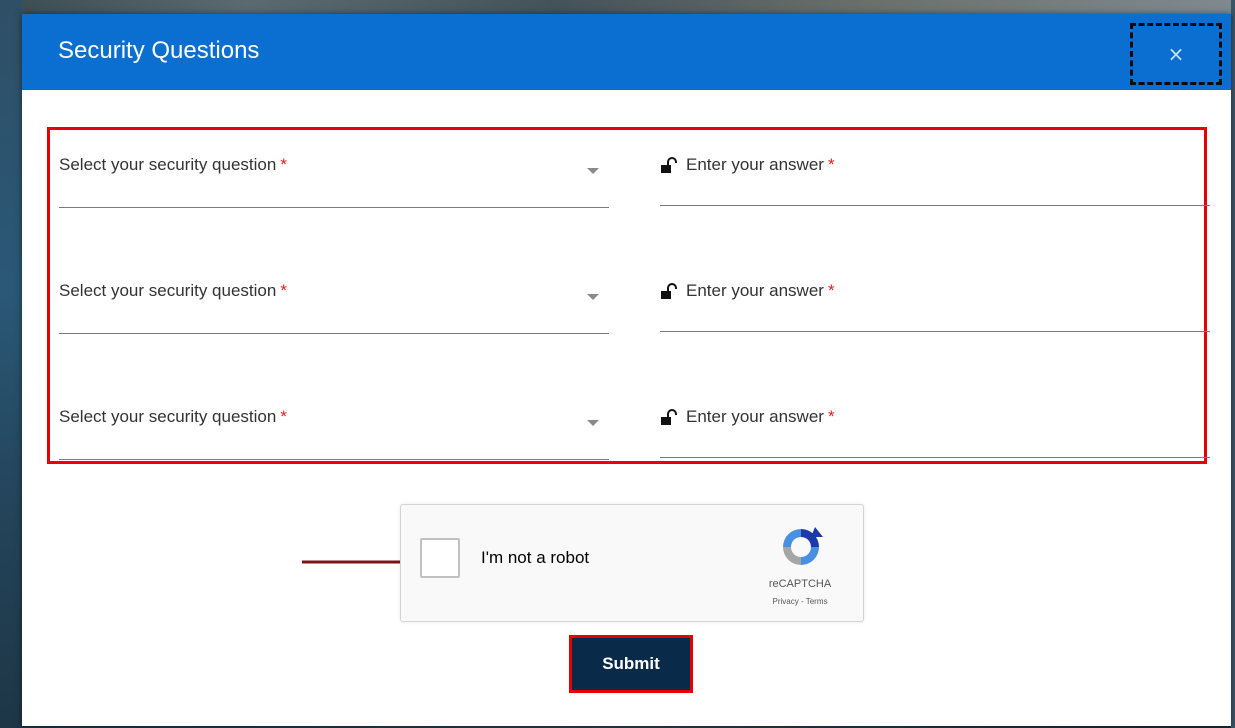  I want to click on background-image-left, so click(11, 364).